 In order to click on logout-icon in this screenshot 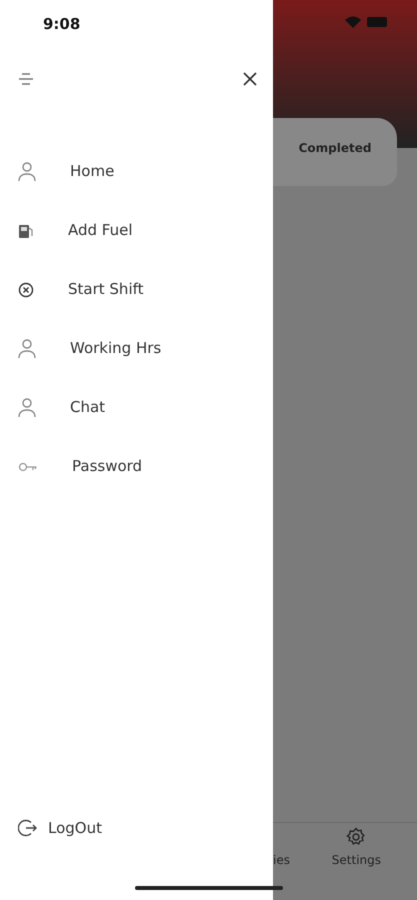, I will do `click(28, 828)`.